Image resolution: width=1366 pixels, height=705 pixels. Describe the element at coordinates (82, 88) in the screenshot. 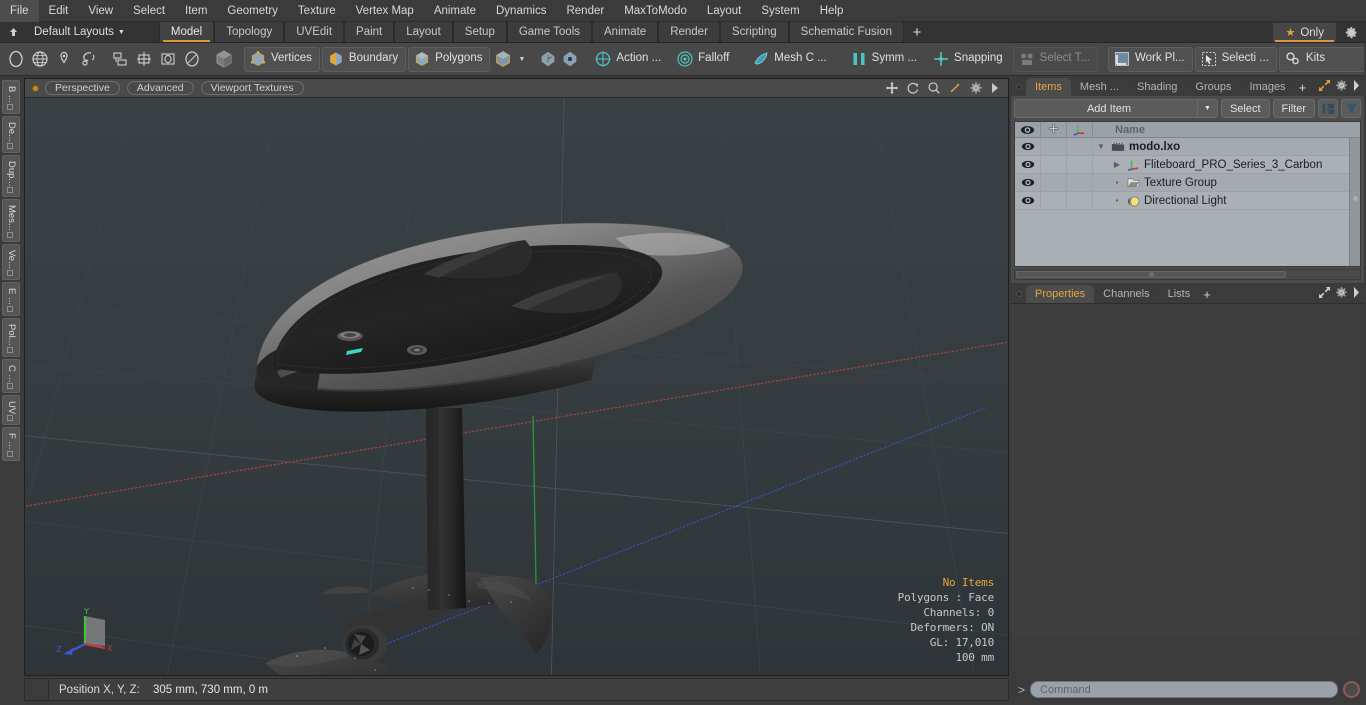

I see `viewport-projection-dropdown: Perspective` at that location.